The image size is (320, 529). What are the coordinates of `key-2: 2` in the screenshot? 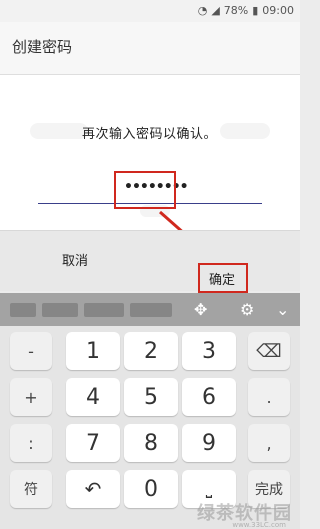 It's located at (151, 351).